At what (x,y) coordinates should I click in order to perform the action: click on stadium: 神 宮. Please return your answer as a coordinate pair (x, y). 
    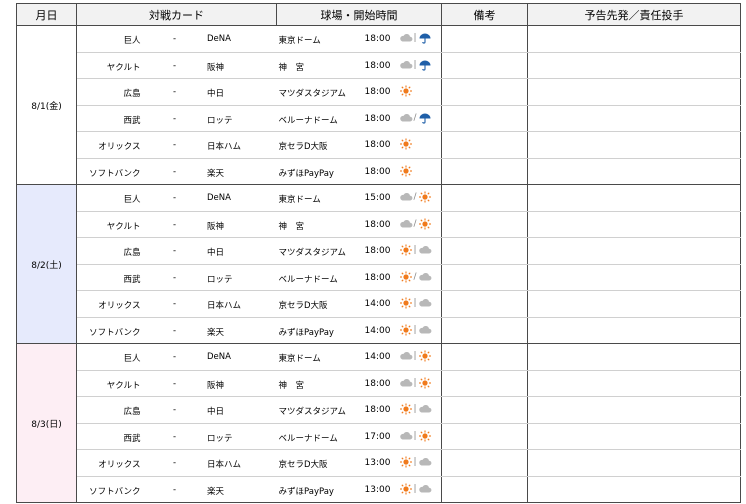
    Looking at the image, I should click on (291, 67).